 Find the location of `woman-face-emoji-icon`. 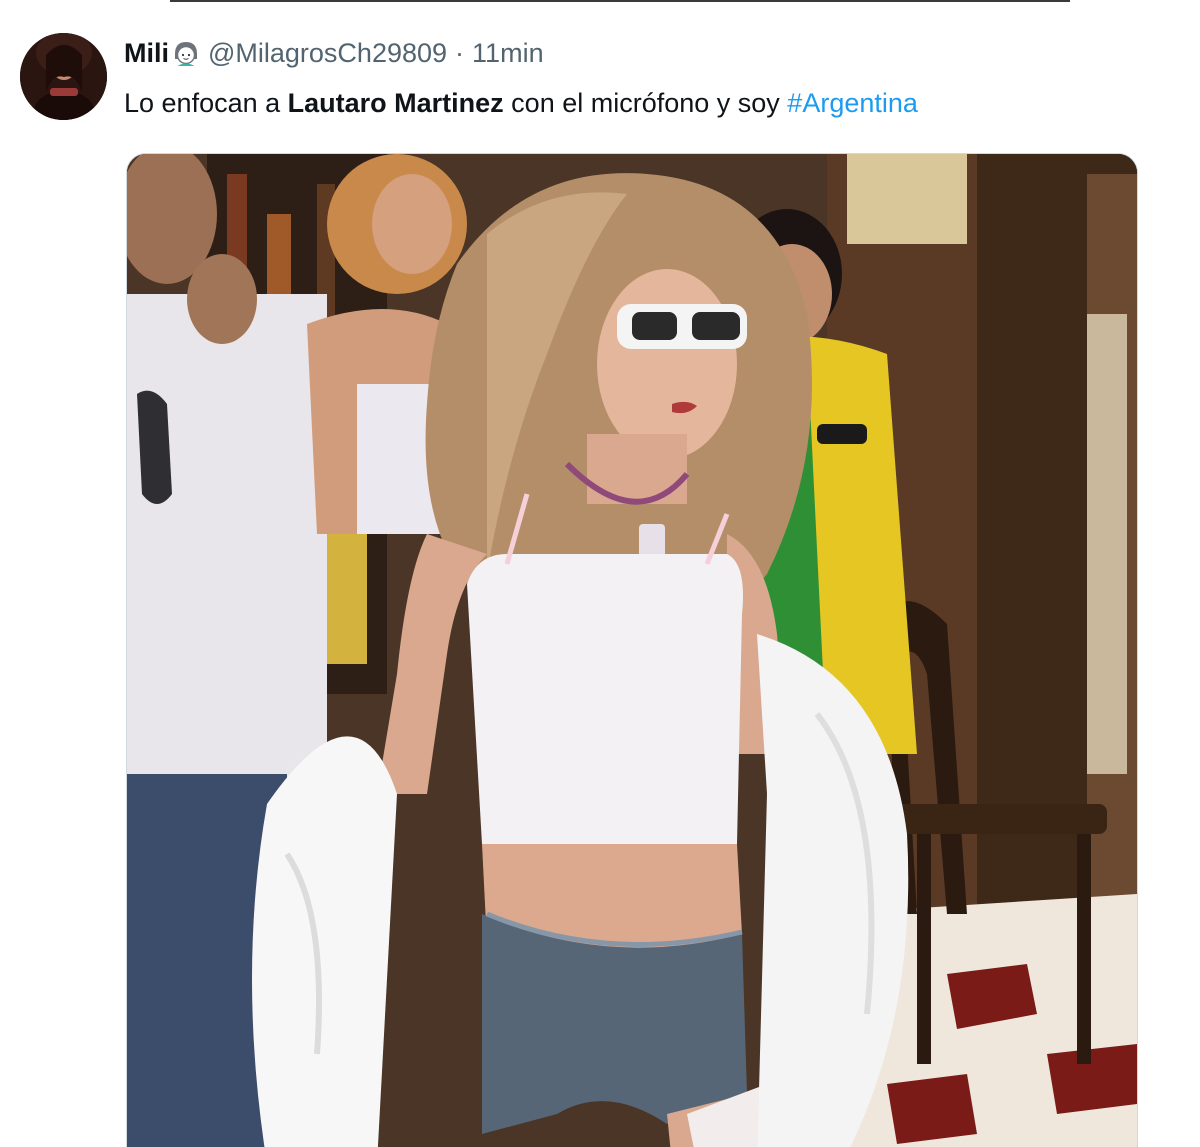

woman-face-emoji-icon is located at coordinates (186, 53).